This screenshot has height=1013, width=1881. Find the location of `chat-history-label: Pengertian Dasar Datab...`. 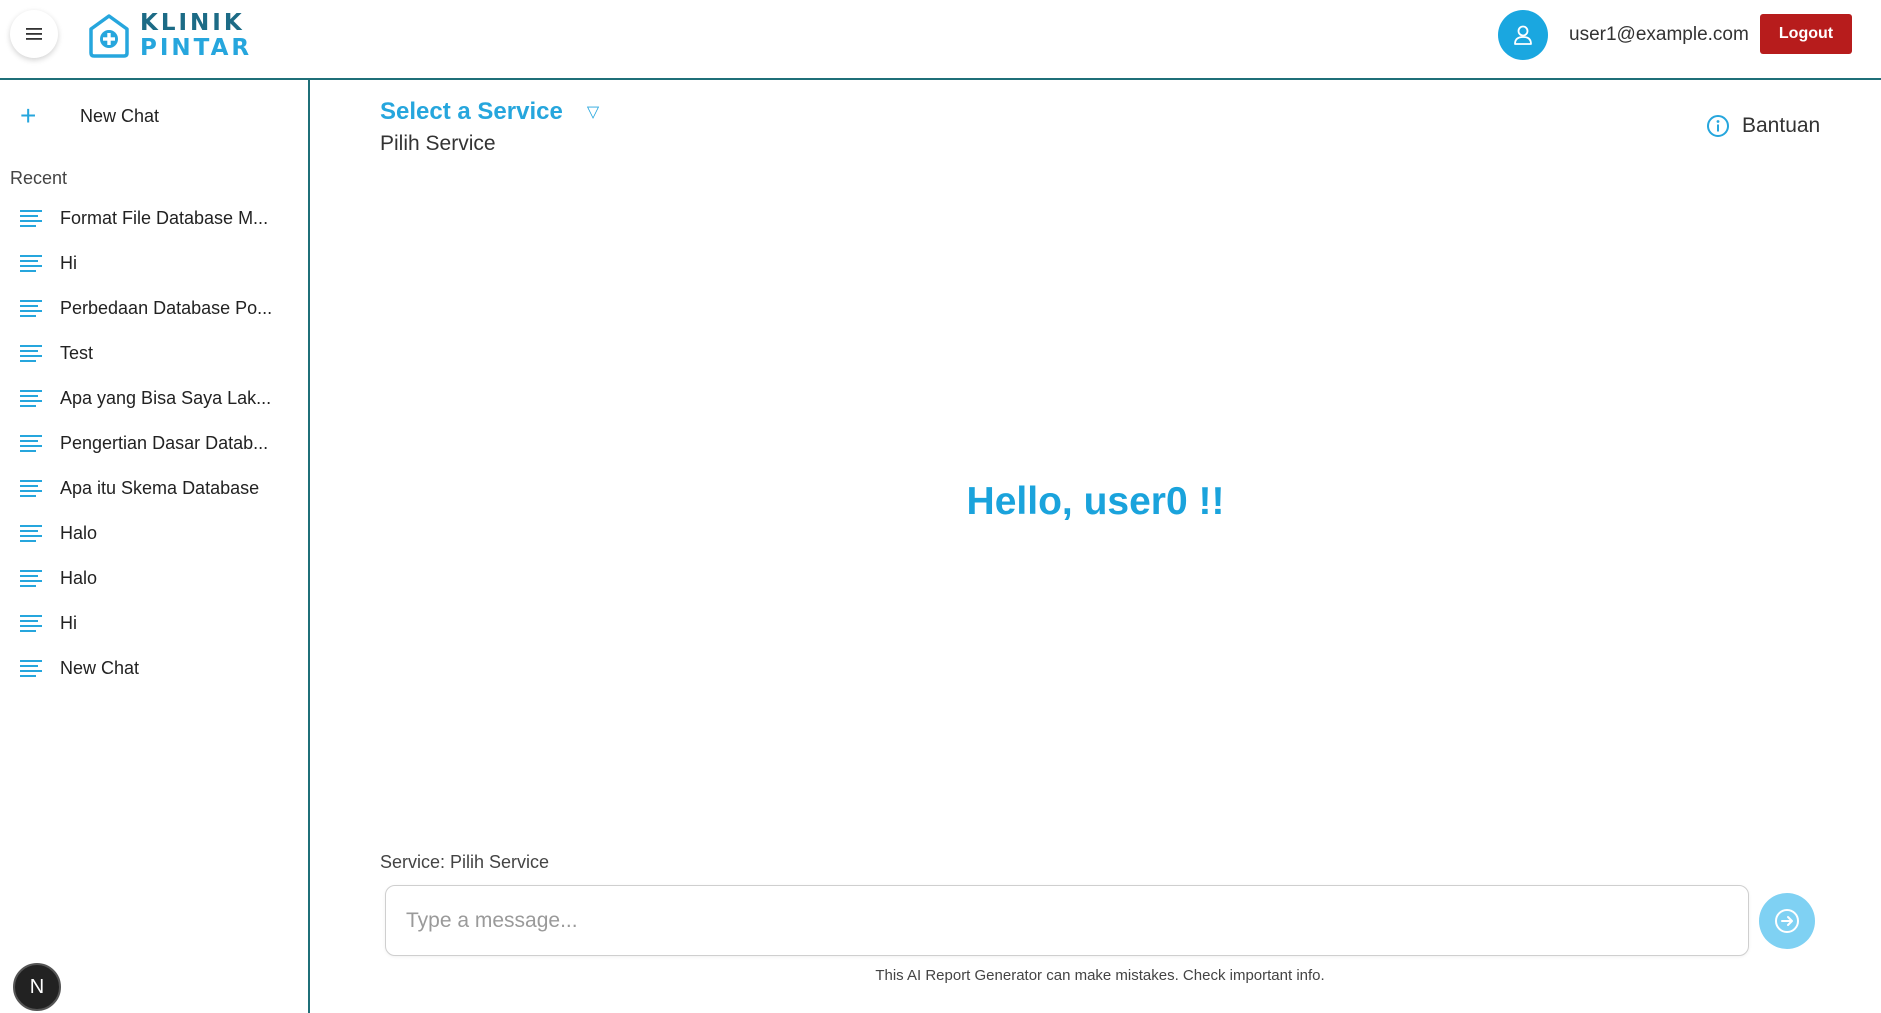

chat-history-label: Pengertian Dasar Datab... is located at coordinates (164, 443).